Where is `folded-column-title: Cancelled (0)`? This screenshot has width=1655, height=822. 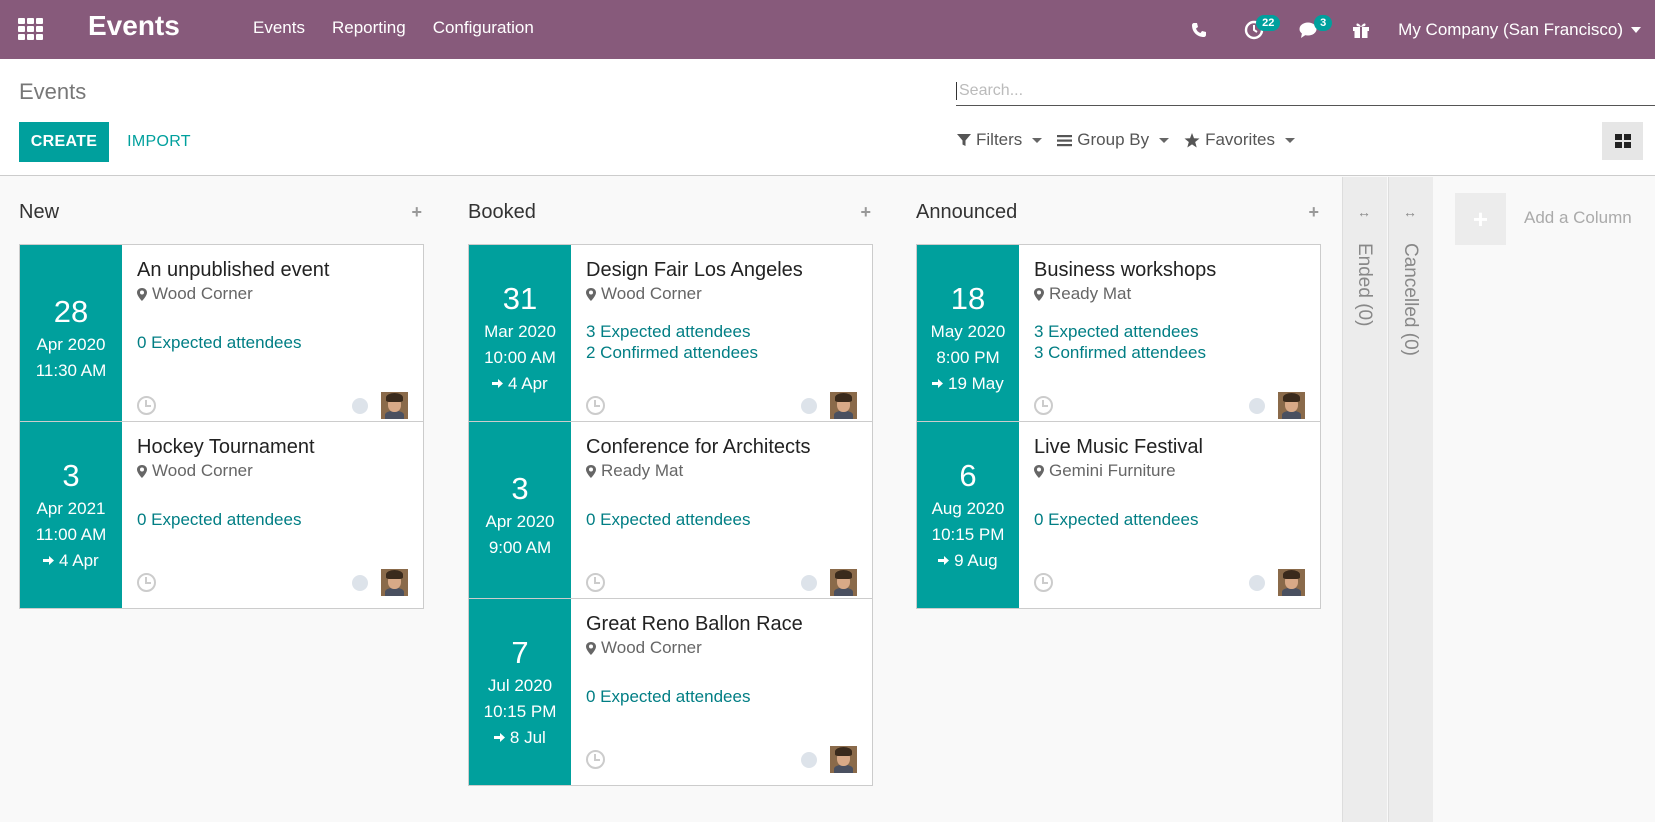
folded-column-title: Cancelled (0) is located at coordinates (1410, 299).